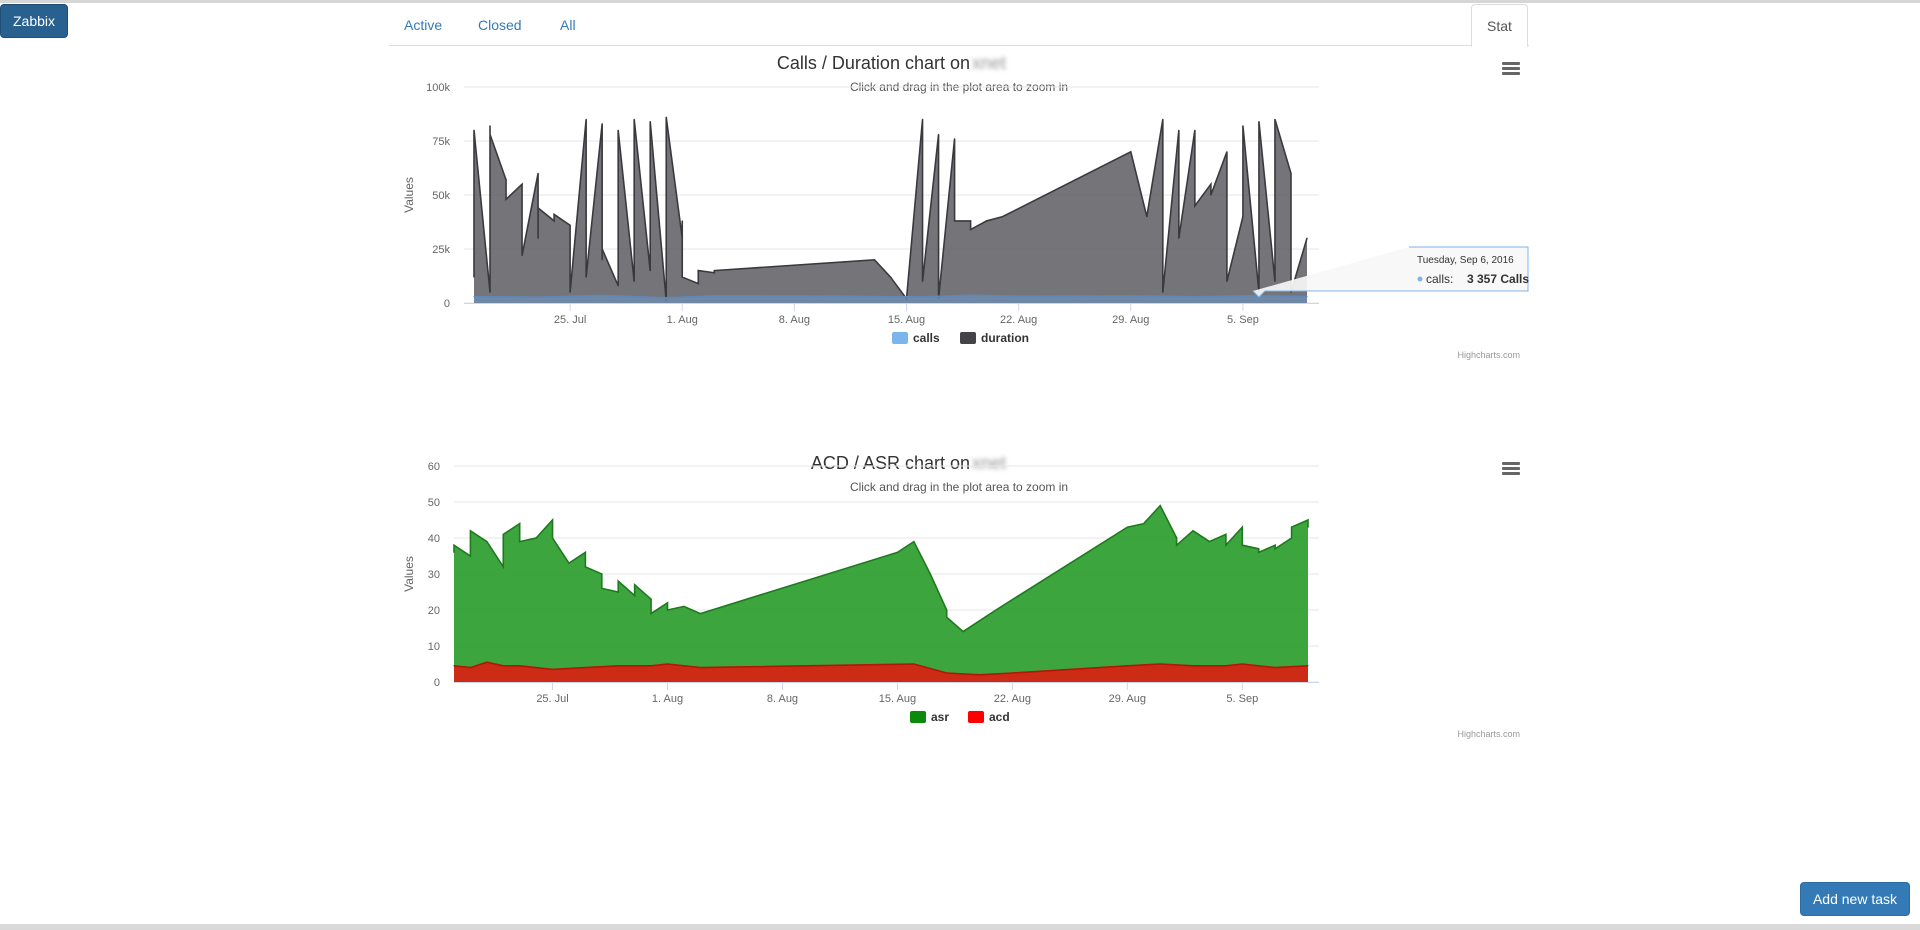 This screenshot has width=1920, height=930. I want to click on y-tick-label: 60, so click(434, 467).